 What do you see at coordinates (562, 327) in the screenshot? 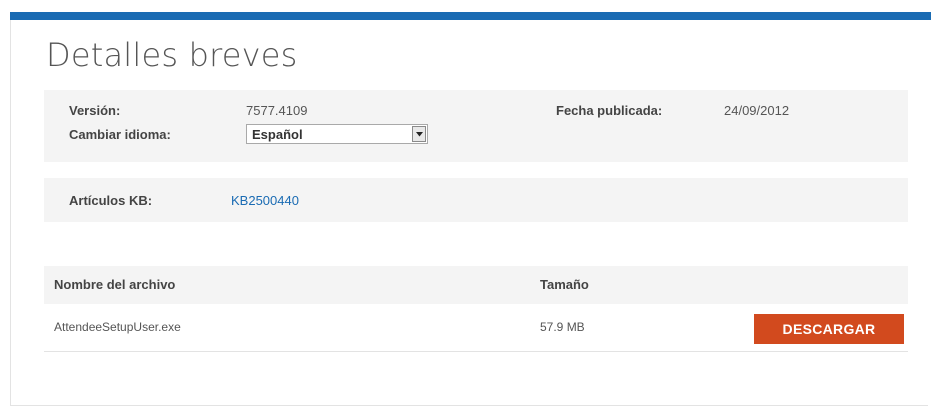
I see `file-size: 57.9 MB` at bounding box center [562, 327].